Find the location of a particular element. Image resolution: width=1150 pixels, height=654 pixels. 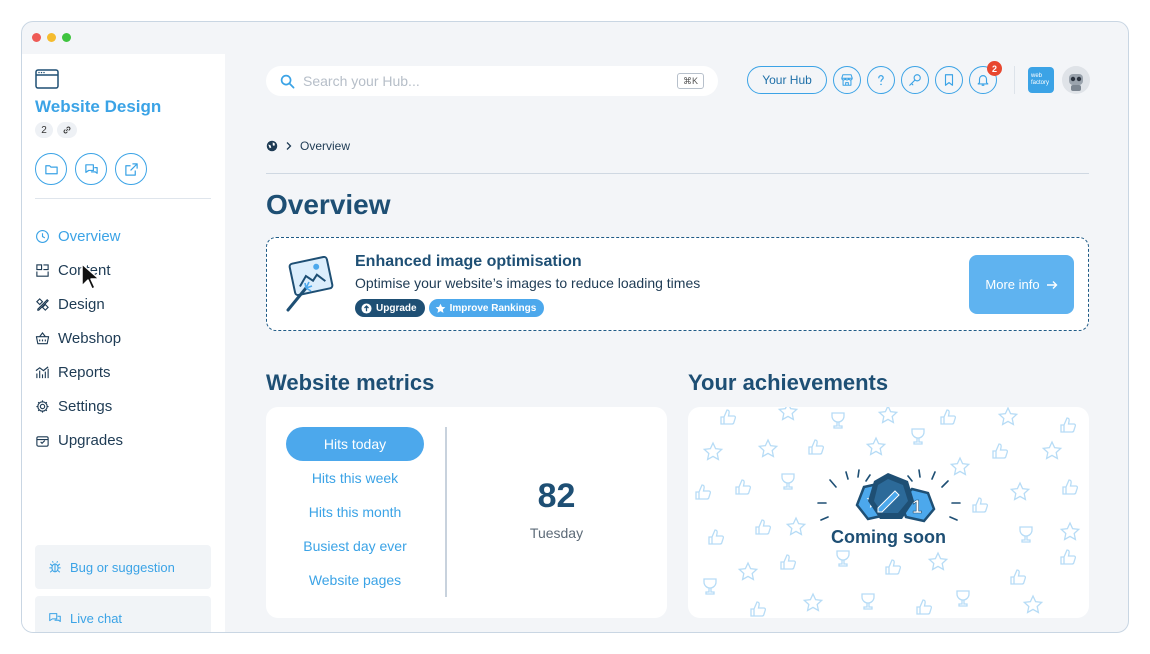

promo-title: Enhanced image optimisation is located at coordinates (468, 261).